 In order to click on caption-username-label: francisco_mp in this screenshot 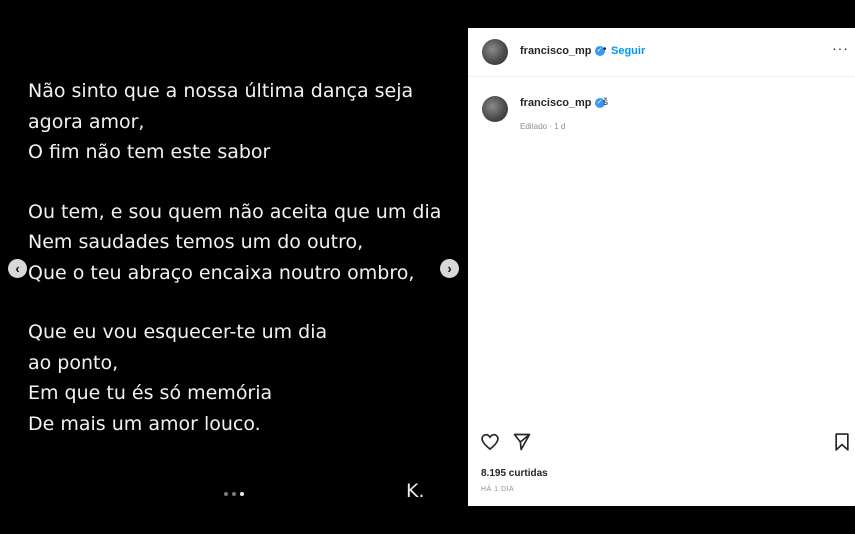, I will do `click(556, 103)`.